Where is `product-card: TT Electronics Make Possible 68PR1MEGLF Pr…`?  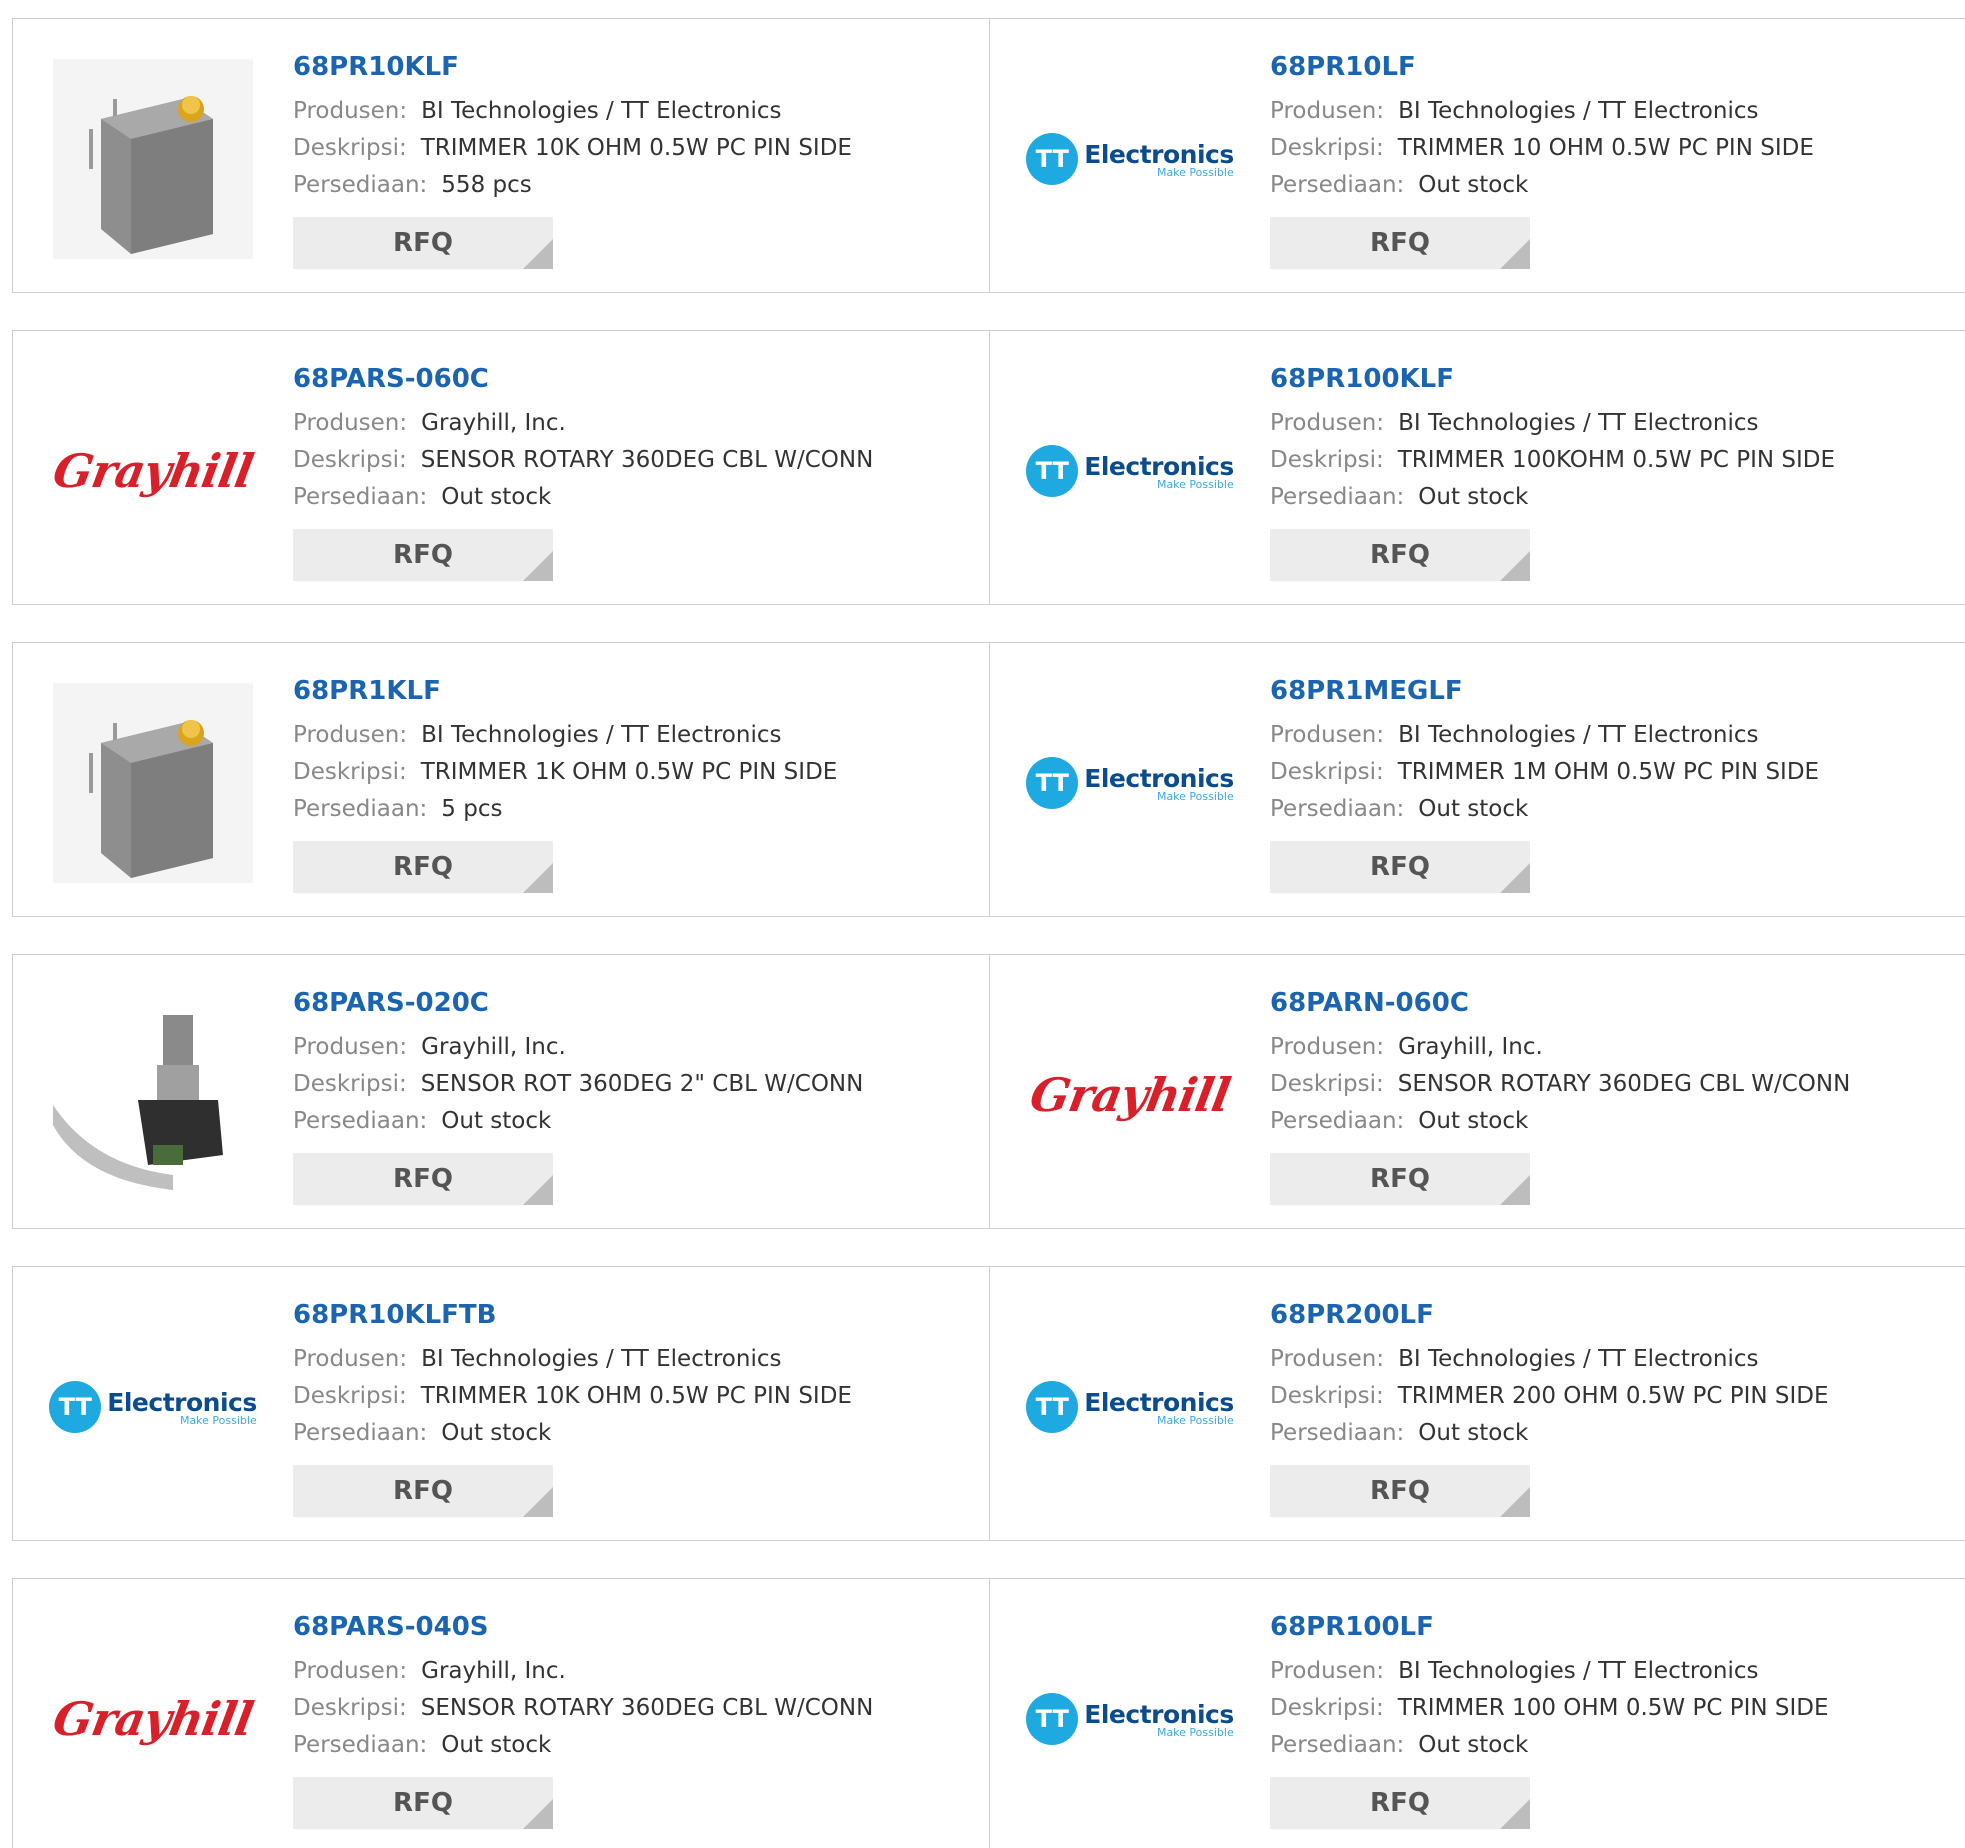 product-card: TT Electronics Make Possible 68PR1MEGLF Pr… is located at coordinates (1477, 779).